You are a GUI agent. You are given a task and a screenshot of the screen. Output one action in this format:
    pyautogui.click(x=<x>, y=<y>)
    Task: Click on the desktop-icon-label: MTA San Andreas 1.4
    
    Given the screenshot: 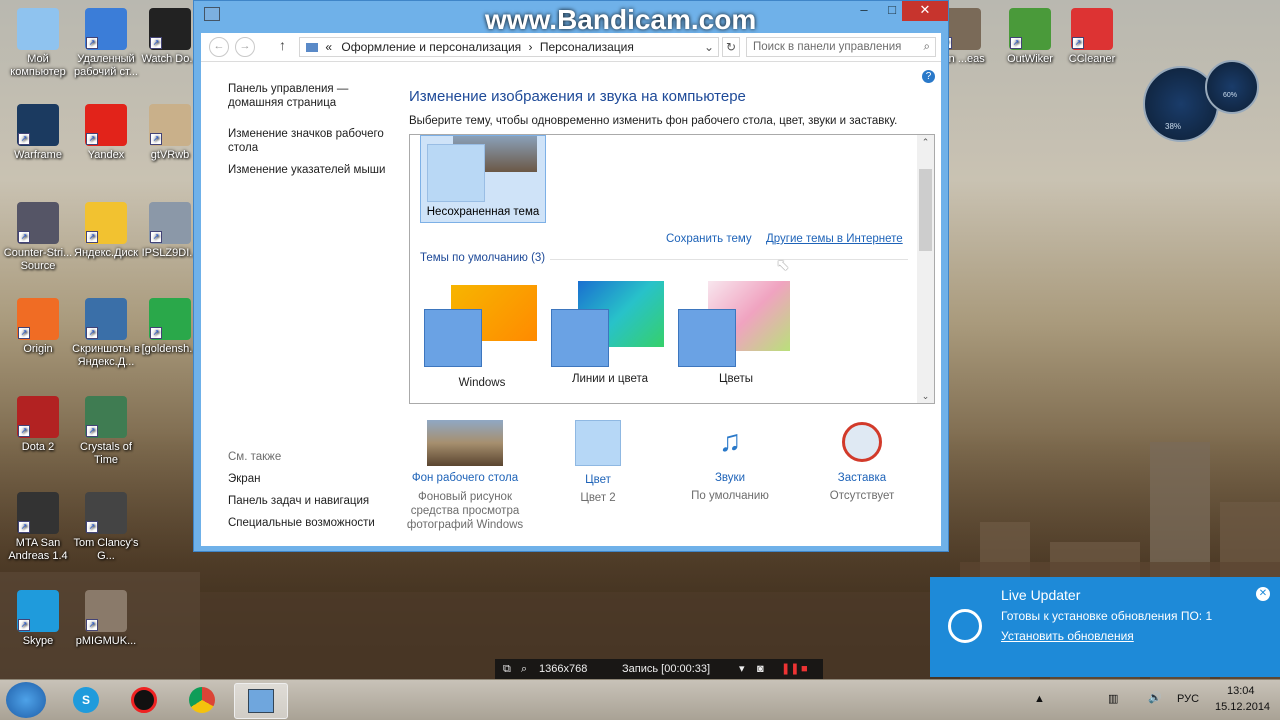 What is the action you would take?
    pyautogui.click(x=38, y=549)
    